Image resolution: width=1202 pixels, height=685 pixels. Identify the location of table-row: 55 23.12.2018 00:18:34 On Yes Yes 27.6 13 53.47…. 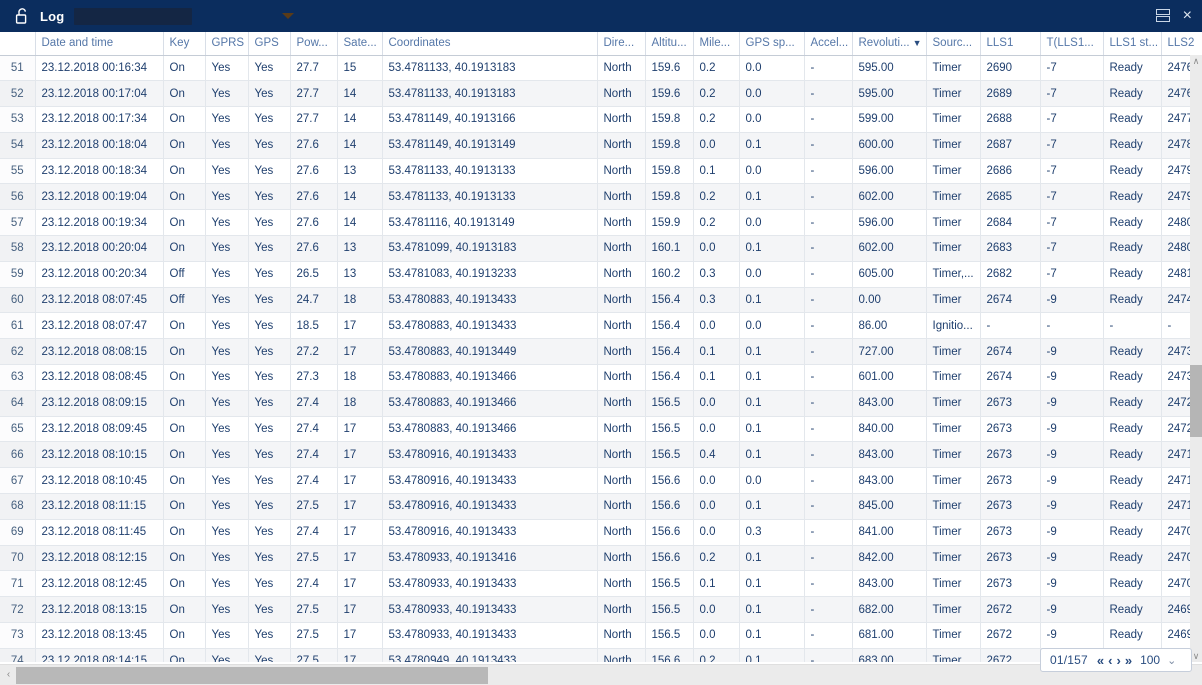
(601, 171).